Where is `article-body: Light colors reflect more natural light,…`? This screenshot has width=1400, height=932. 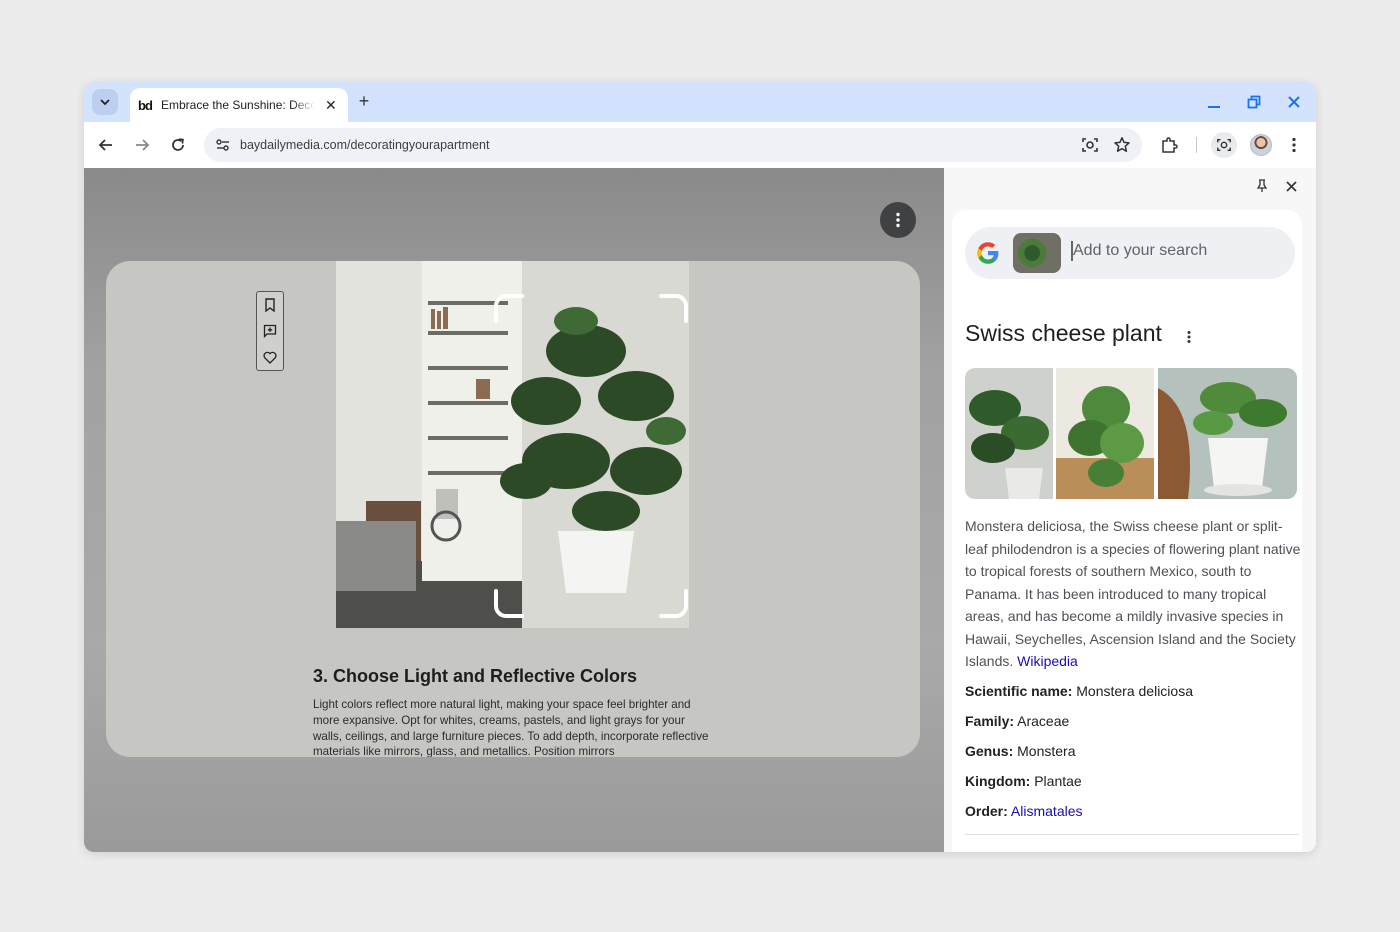 article-body: Light colors reflect more natural light,… is located at coordinates (511, 727).